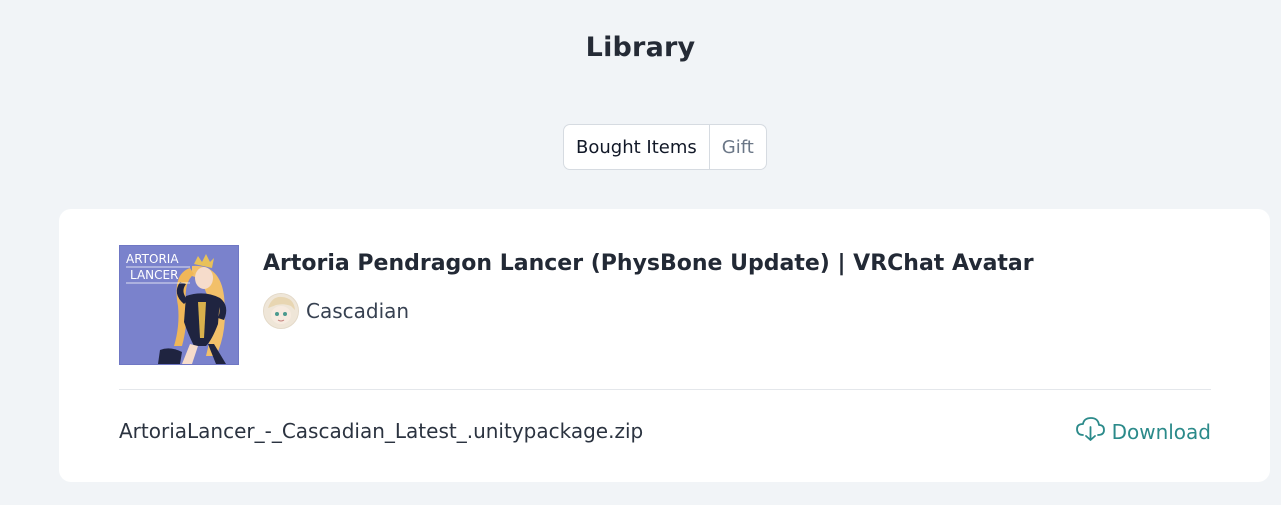  Describe the element at coordinates (665, 389) in the screenshot. I see `card-divider` at that location.